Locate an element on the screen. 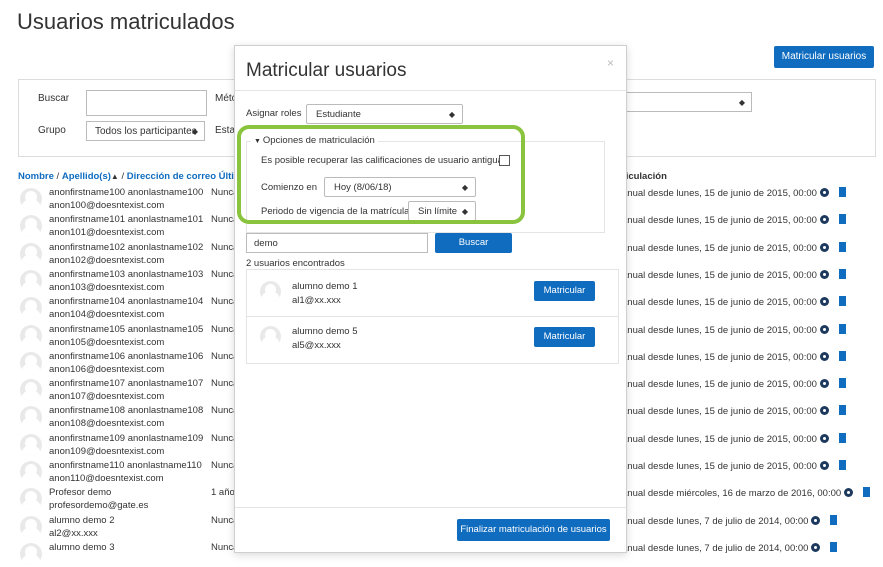 The height and width of the screenshot is (567, 883). close-icon: × is located at coordinates (610, 63).